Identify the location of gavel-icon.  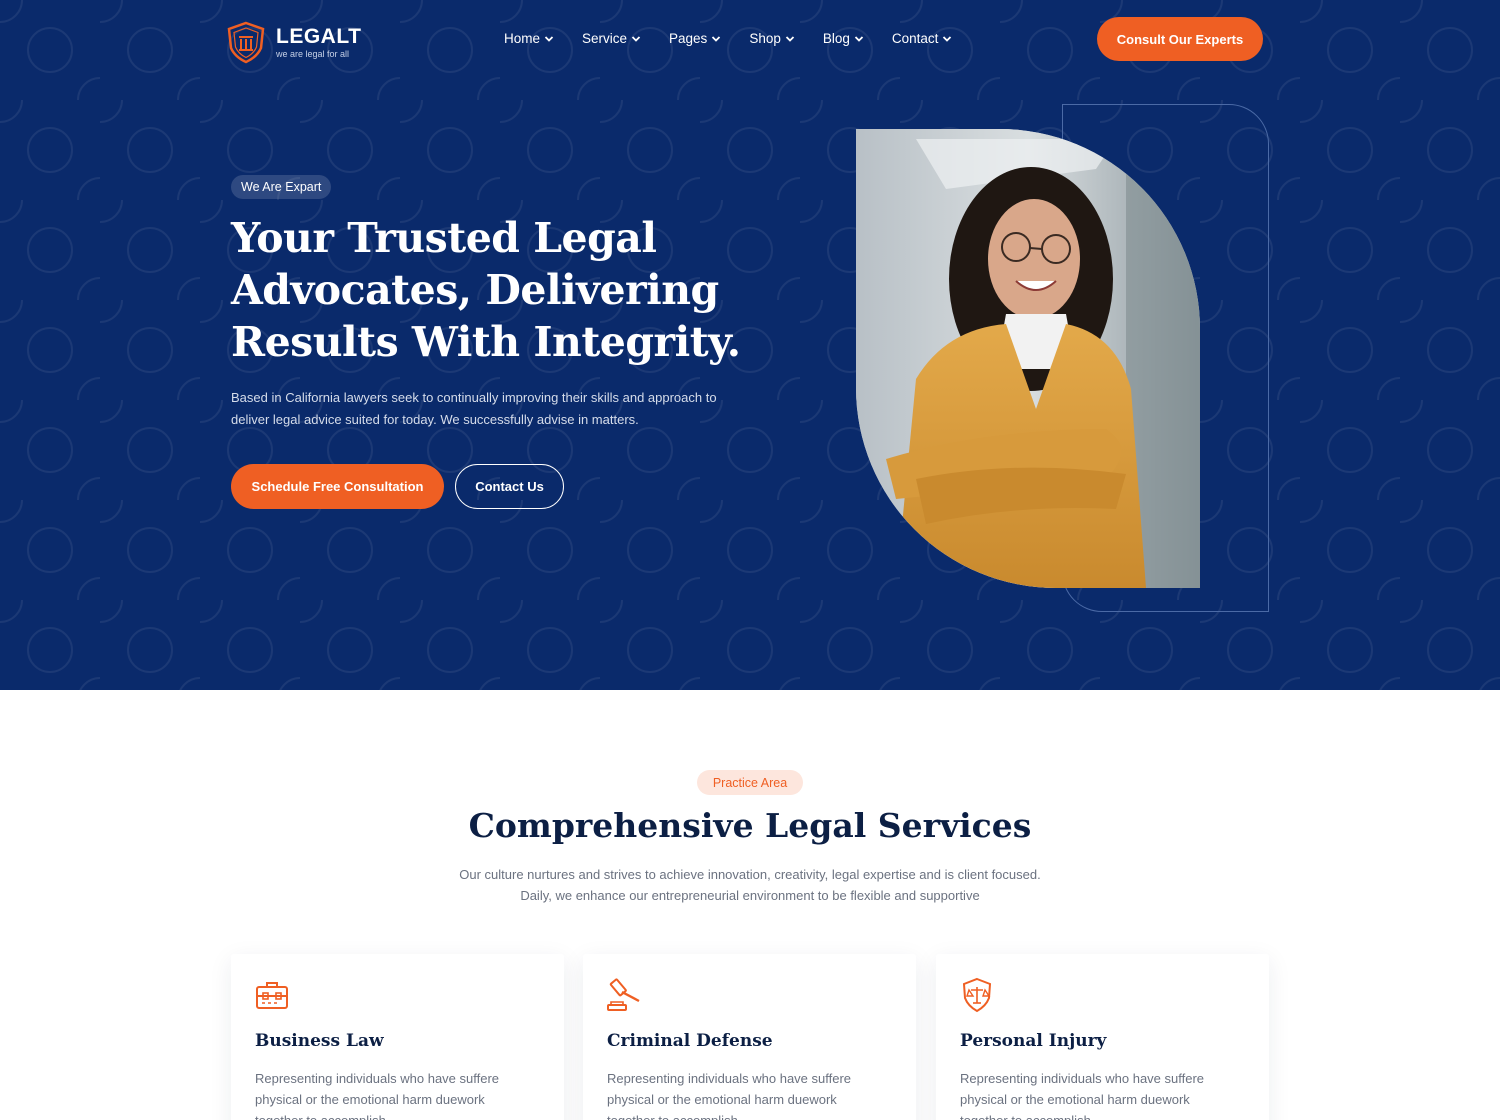
(623, 994).